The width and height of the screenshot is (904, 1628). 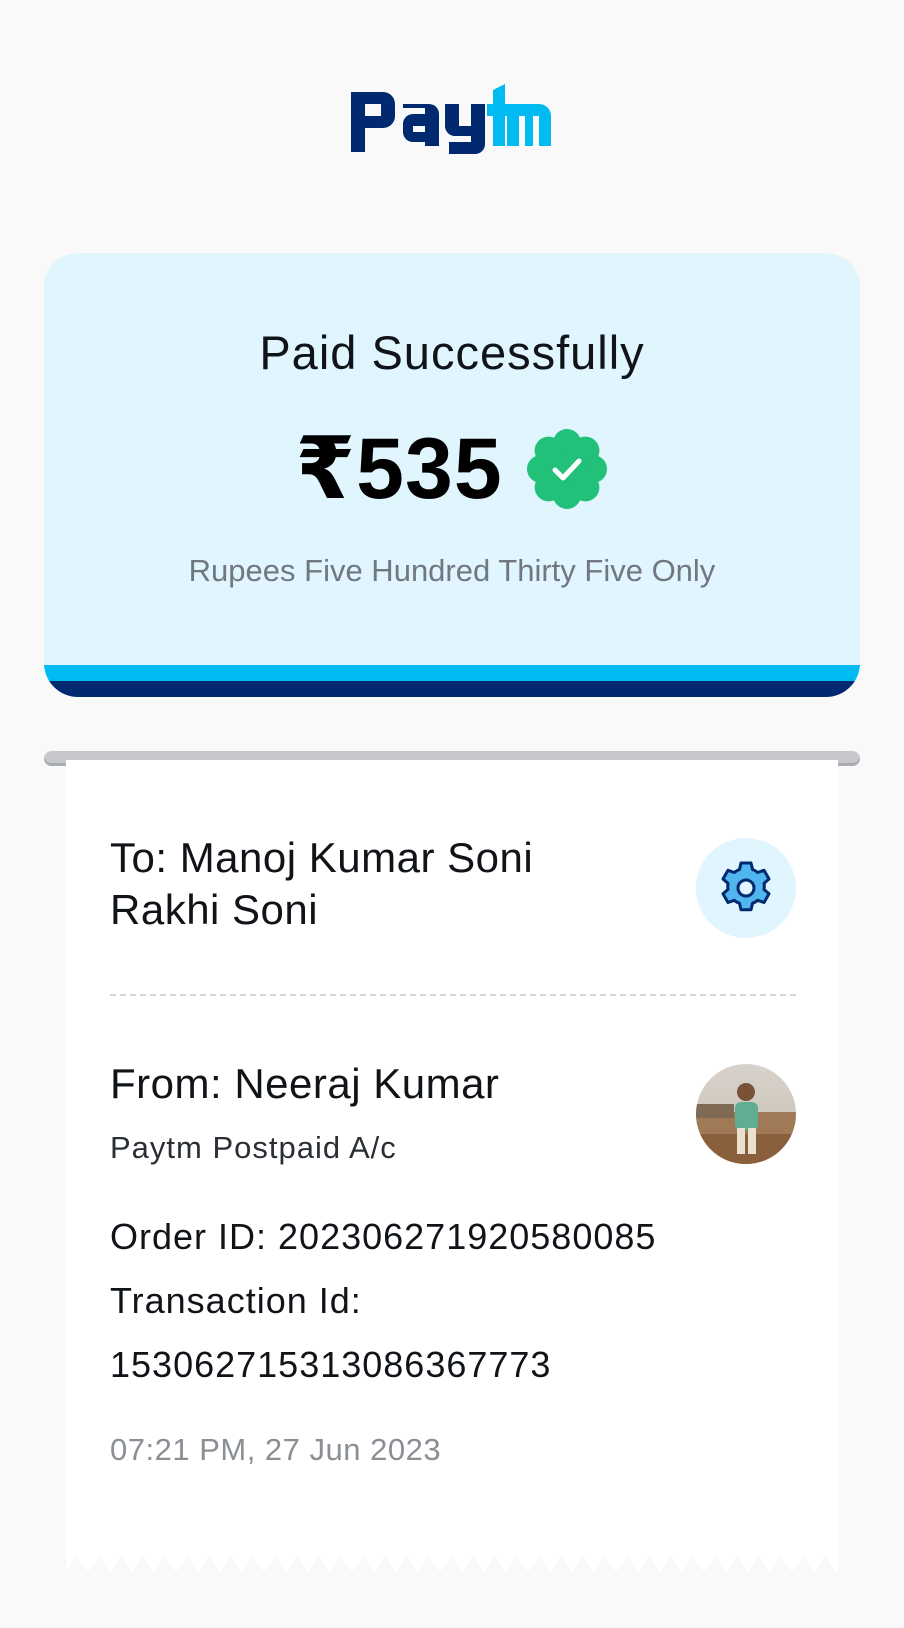 What do you see at coordinates (383, 1236) in the screenshot?
I see `order-id: Order ID: 202306271920580085` at bounding box center [383, 1236].